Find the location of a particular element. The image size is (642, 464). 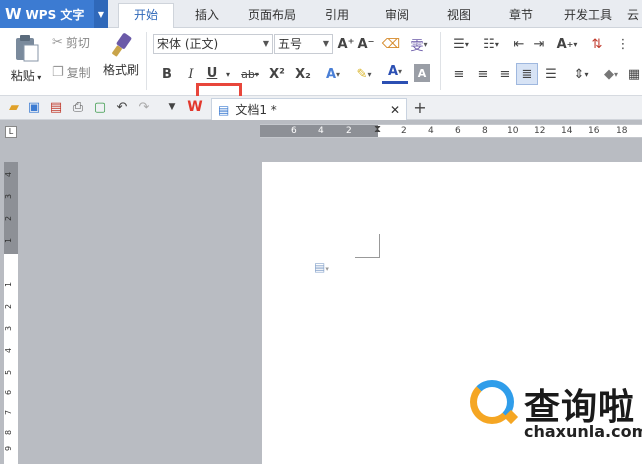

align-left-icon: ≡ is located at coordinates (459, 74).